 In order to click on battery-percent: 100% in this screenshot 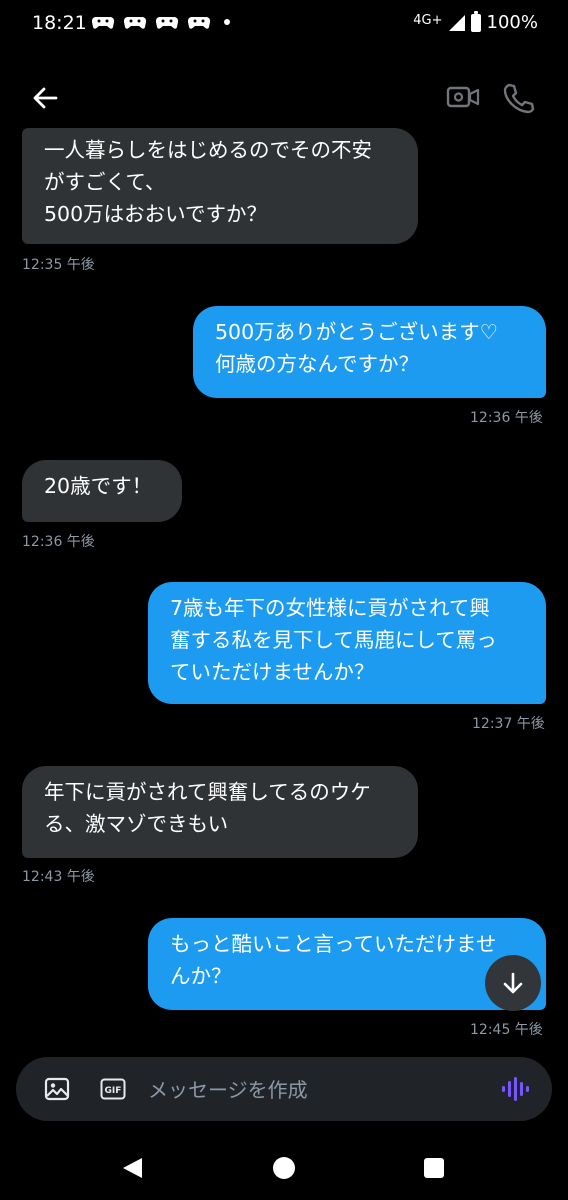, I will do `click(512, 22)`.